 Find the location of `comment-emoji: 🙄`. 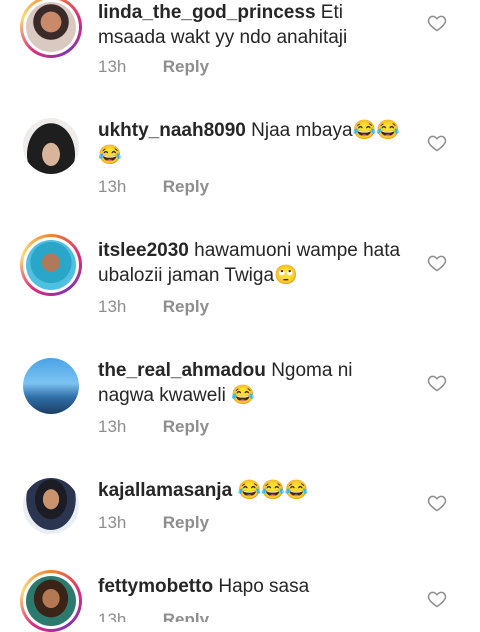

comment-emoji: 🙄 is located at coordinates (286, 275).